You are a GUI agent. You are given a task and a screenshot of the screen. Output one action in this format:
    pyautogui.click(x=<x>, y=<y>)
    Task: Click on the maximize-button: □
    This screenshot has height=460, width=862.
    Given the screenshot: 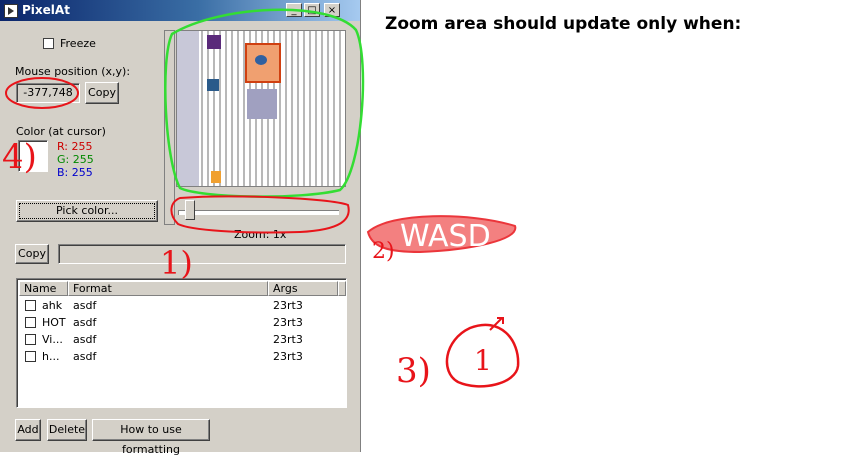 What is the action you would take?
    pyautogui.click(x=312, y=10)
    